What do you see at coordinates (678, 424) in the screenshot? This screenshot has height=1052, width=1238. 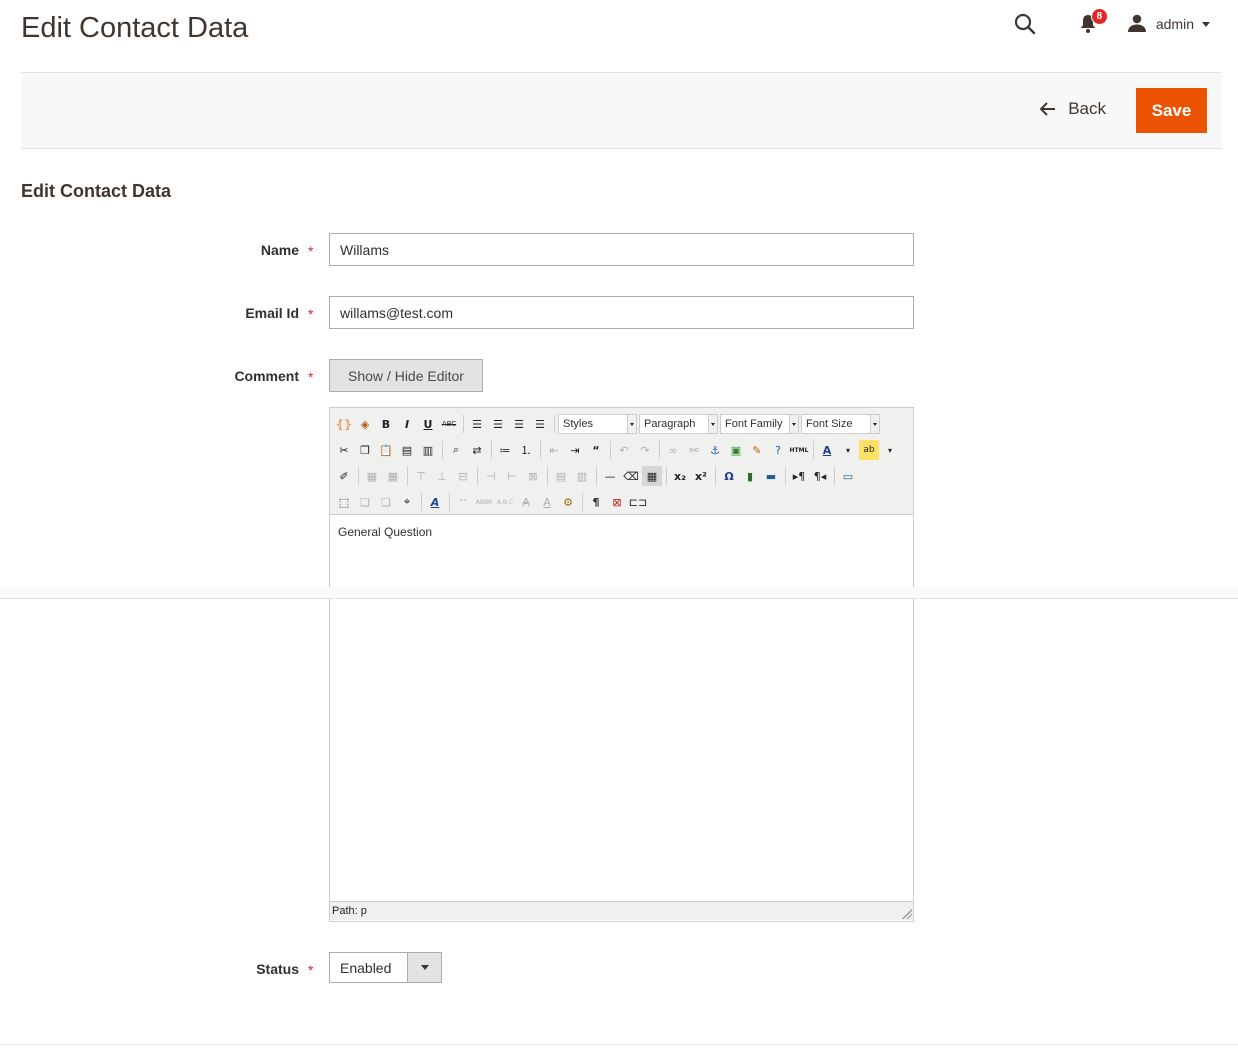 I see `format-select: Paragraph` at bounding box center [678, 424].